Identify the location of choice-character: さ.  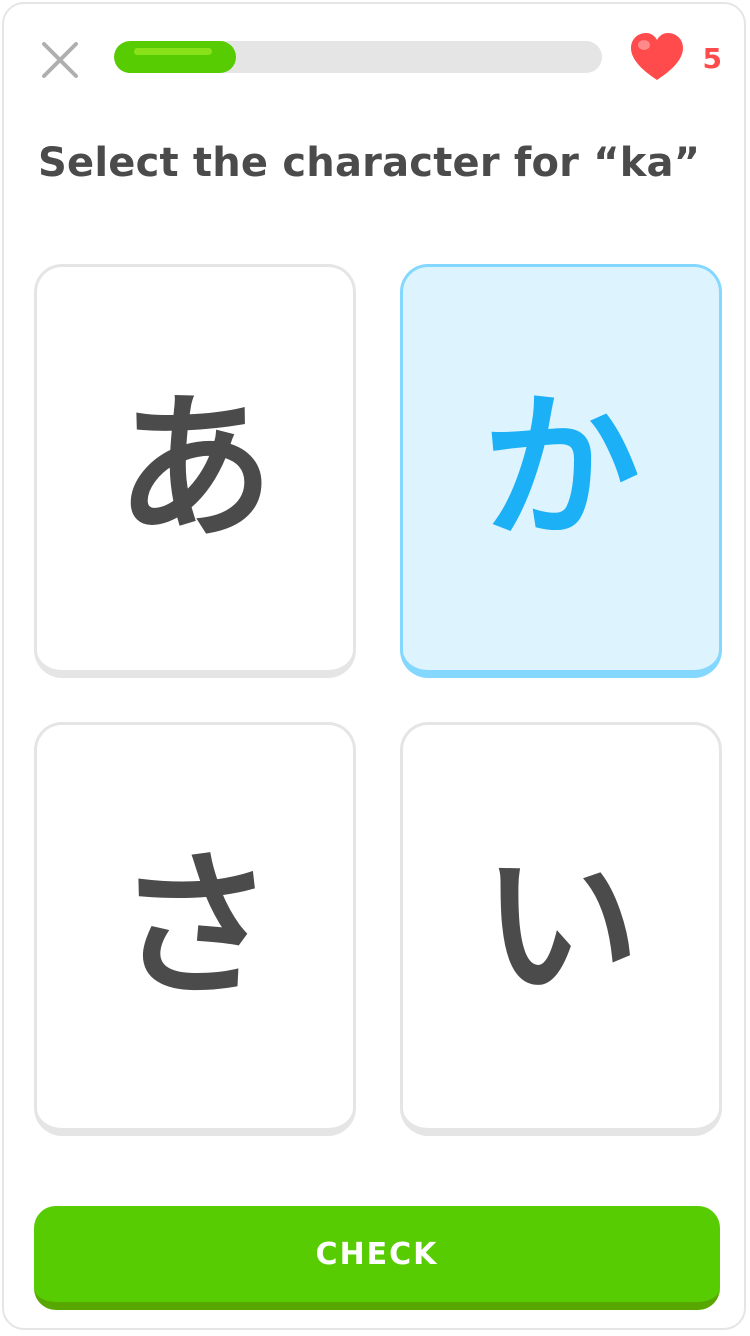
(195, 926).